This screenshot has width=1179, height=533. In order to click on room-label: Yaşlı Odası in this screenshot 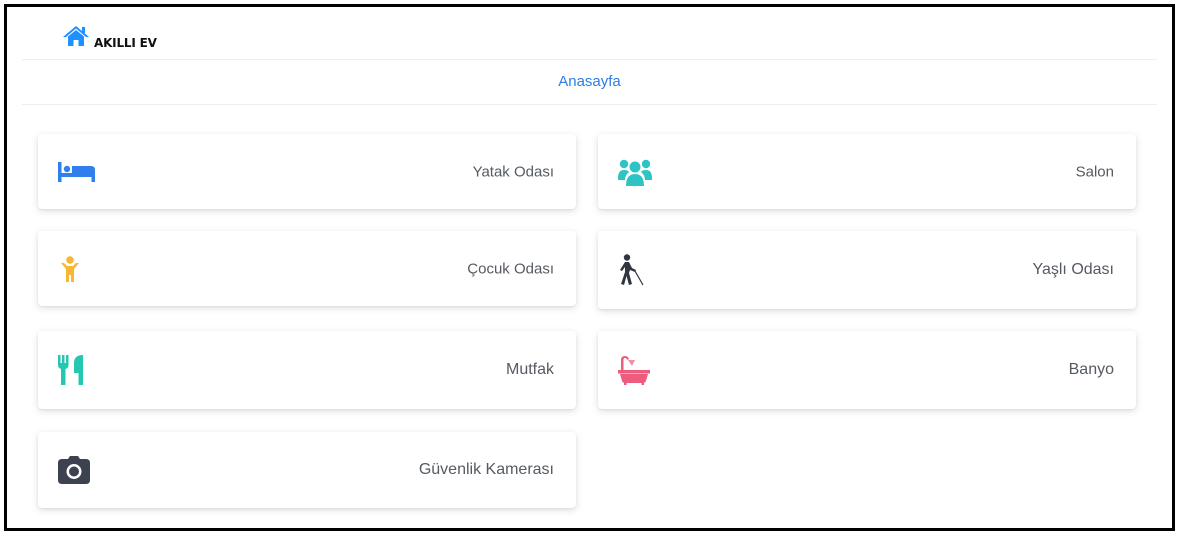, I will do `click(1073, 269)`.